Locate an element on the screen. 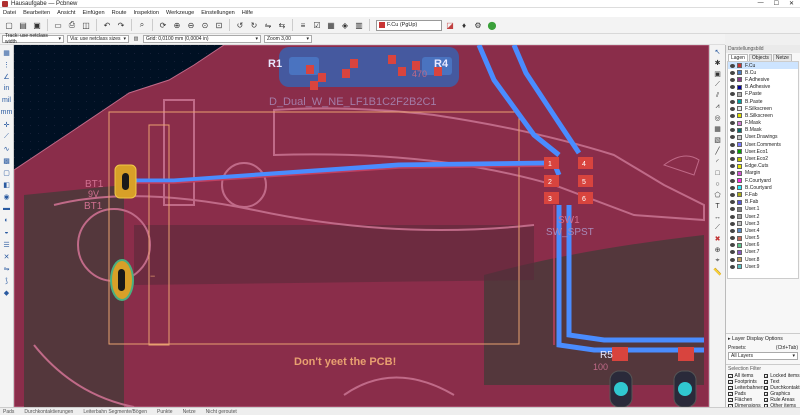 Image resolution: width=800 pixels, height=415 pixels. grid-origin-icon: ⌖ is located at coordinates (718, 261).